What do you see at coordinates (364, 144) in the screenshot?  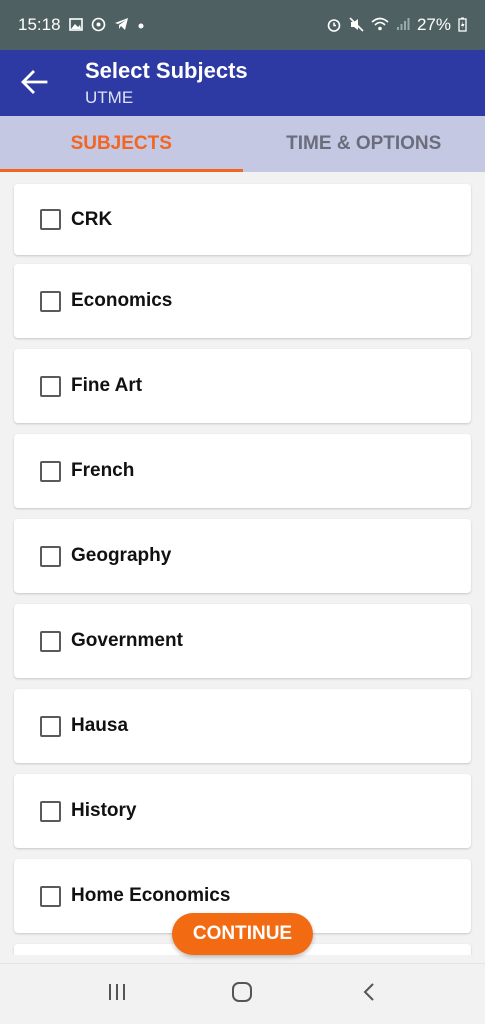 I see `tab-time-options: TIME & OPTIONS` at bounding box center [364, 144].